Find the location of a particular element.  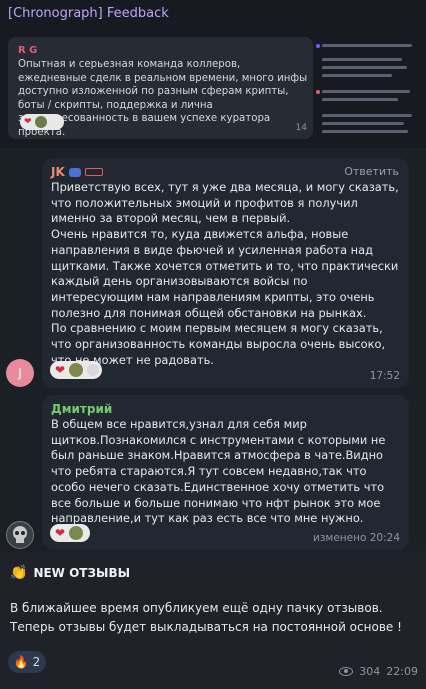

eye-icon is located at coordinates (346, 671).